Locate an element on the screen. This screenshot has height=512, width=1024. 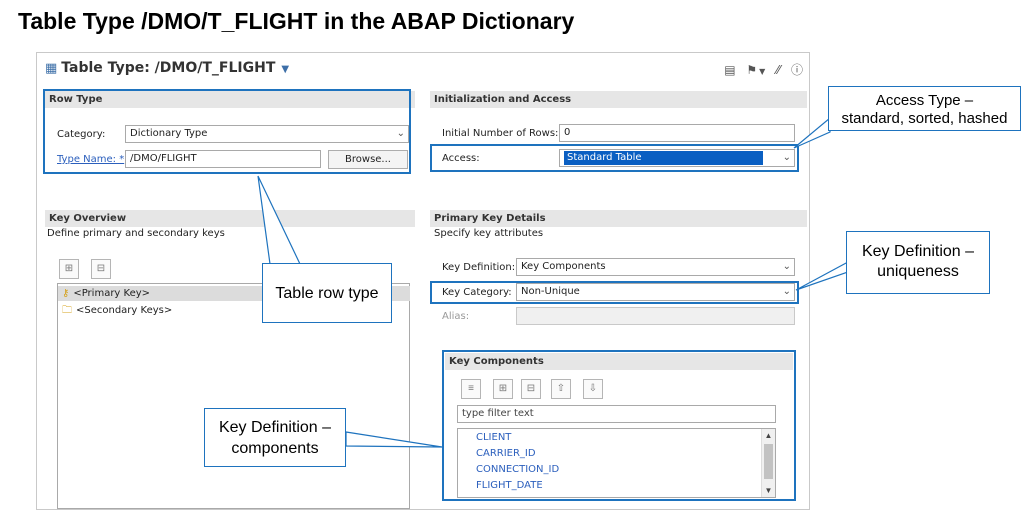
callout-line: standard, sorted, hashed is located at coordinates (924, 118).